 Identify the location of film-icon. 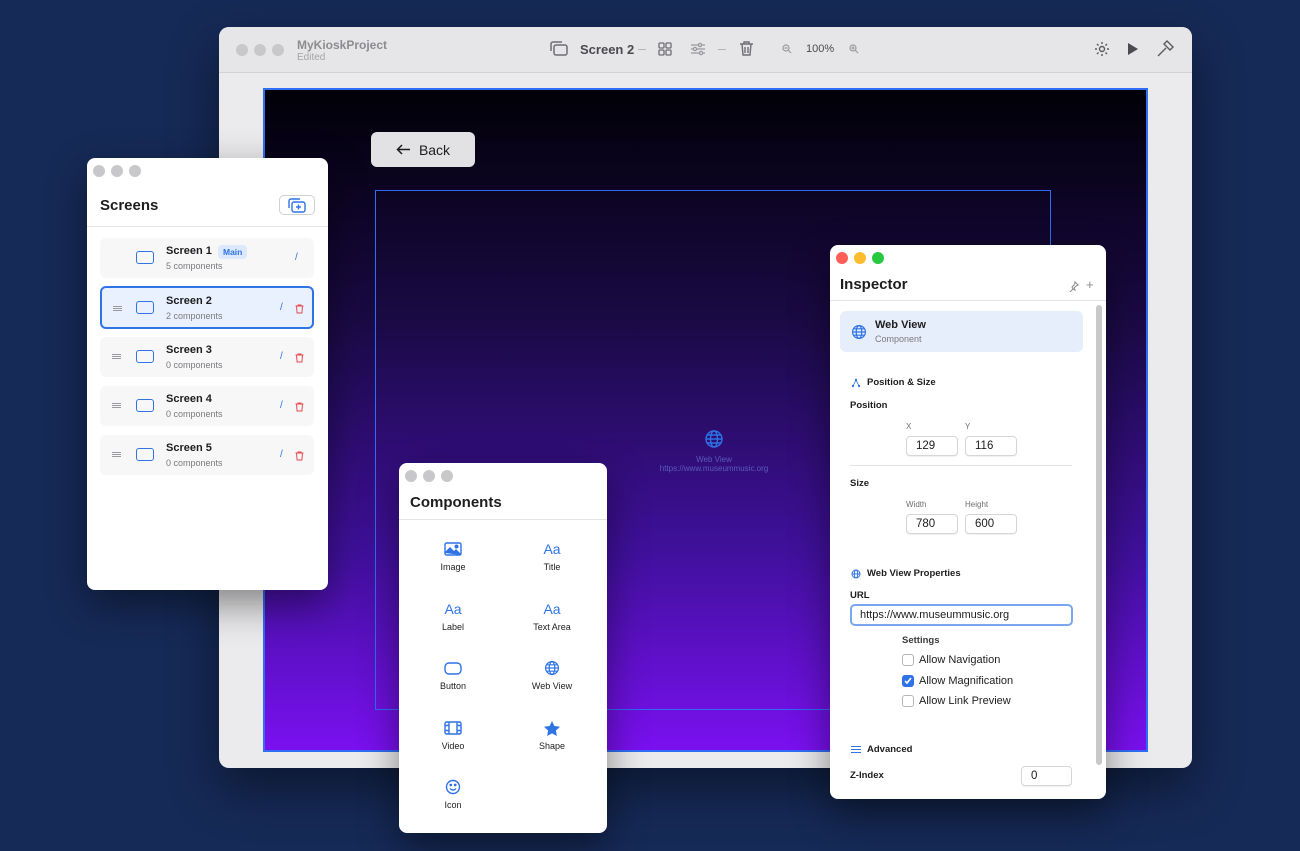
(453, 728).